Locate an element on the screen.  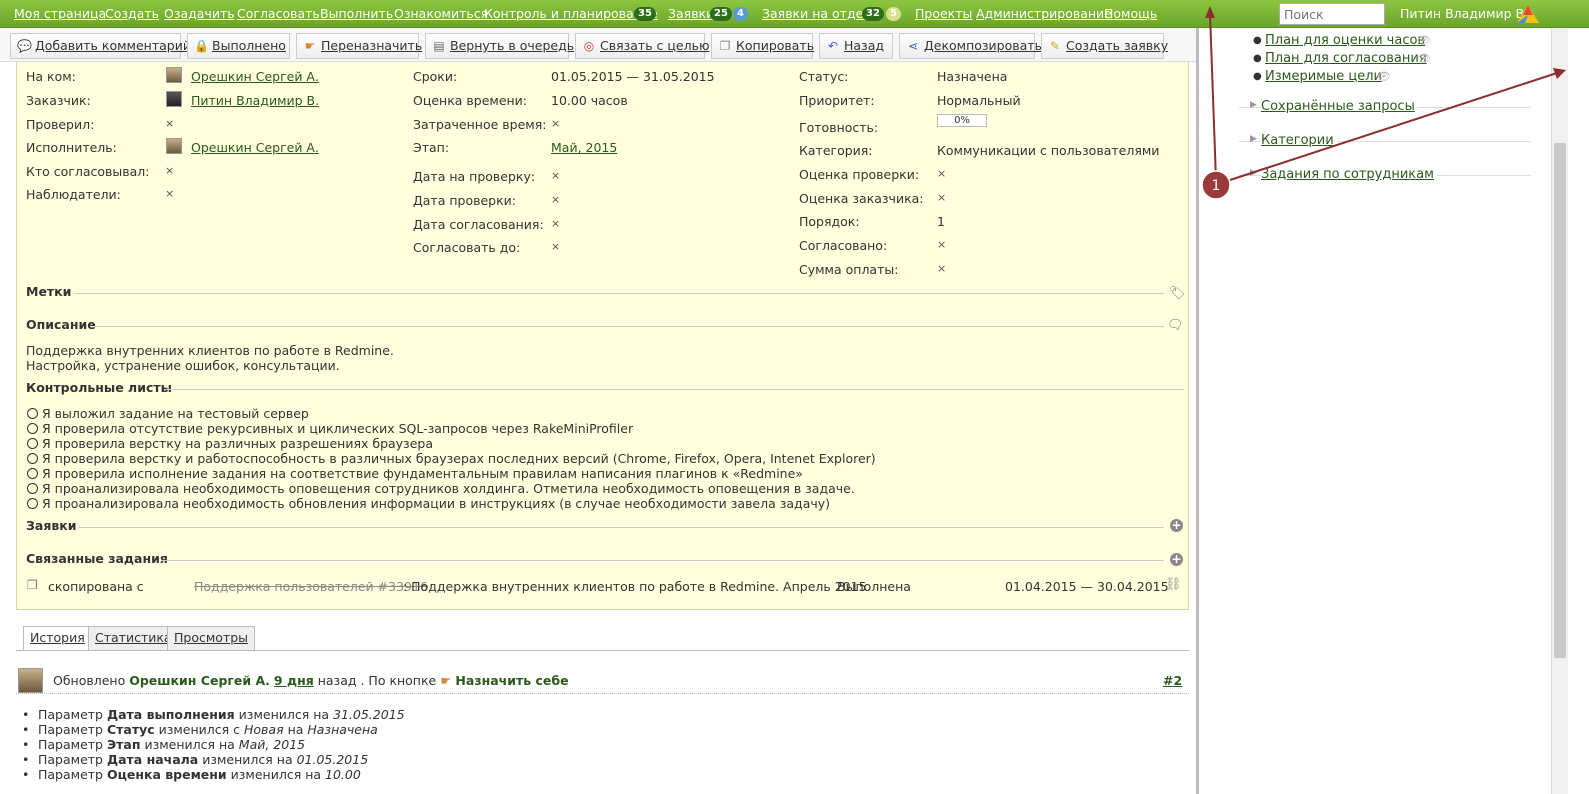
tabs-divider is located at coordinates (602, 650).